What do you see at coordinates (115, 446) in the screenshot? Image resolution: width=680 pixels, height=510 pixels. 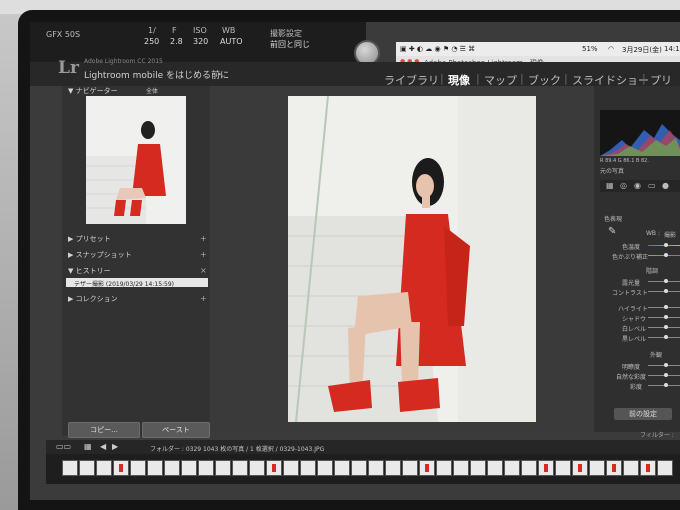 I see `next-arrow-icon: ▶` at bounding box center [115, 446].